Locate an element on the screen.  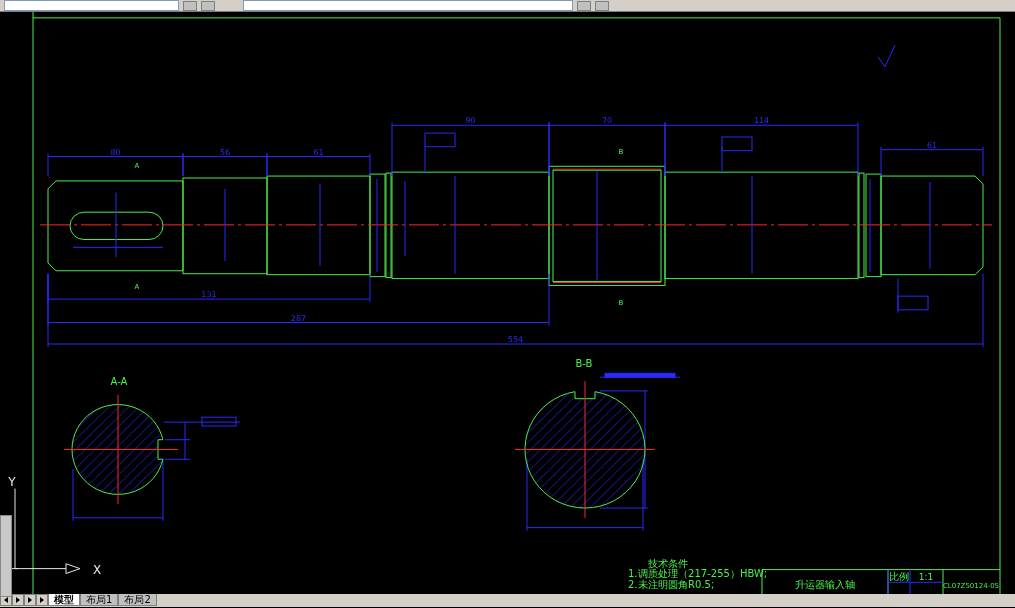
layout-tab: 布局1 is located at coordinates (99, 600).